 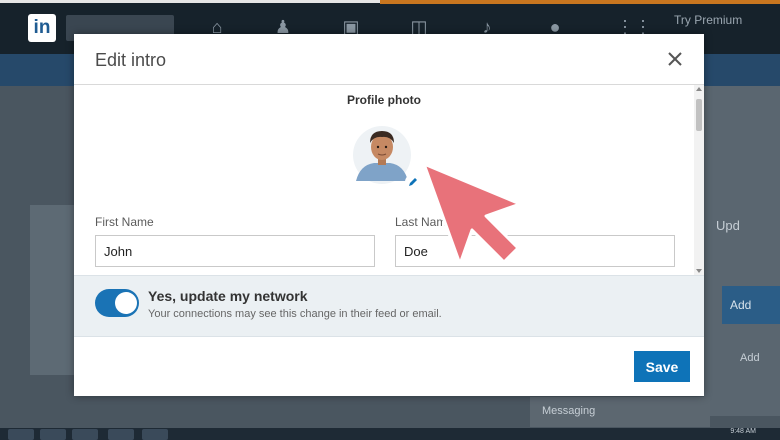 I want to click on scroll-thumb, so click(x=699, y=115).